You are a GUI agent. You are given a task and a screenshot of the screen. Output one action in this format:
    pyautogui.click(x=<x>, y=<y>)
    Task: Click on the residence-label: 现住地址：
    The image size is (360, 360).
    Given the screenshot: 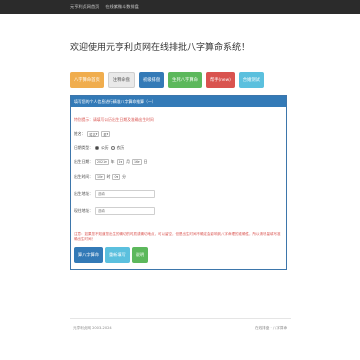 What is the action you would take?
    pyautogui.click(x=83, y=210)
    